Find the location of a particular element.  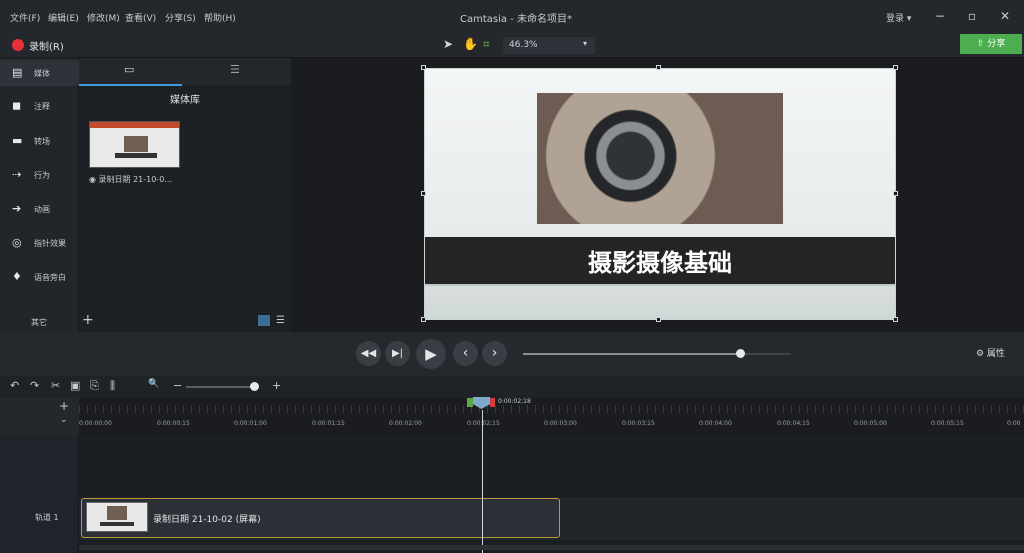

sidebar-item-behaviors: ⇢ 行为 is located at coordinates (39, 175).